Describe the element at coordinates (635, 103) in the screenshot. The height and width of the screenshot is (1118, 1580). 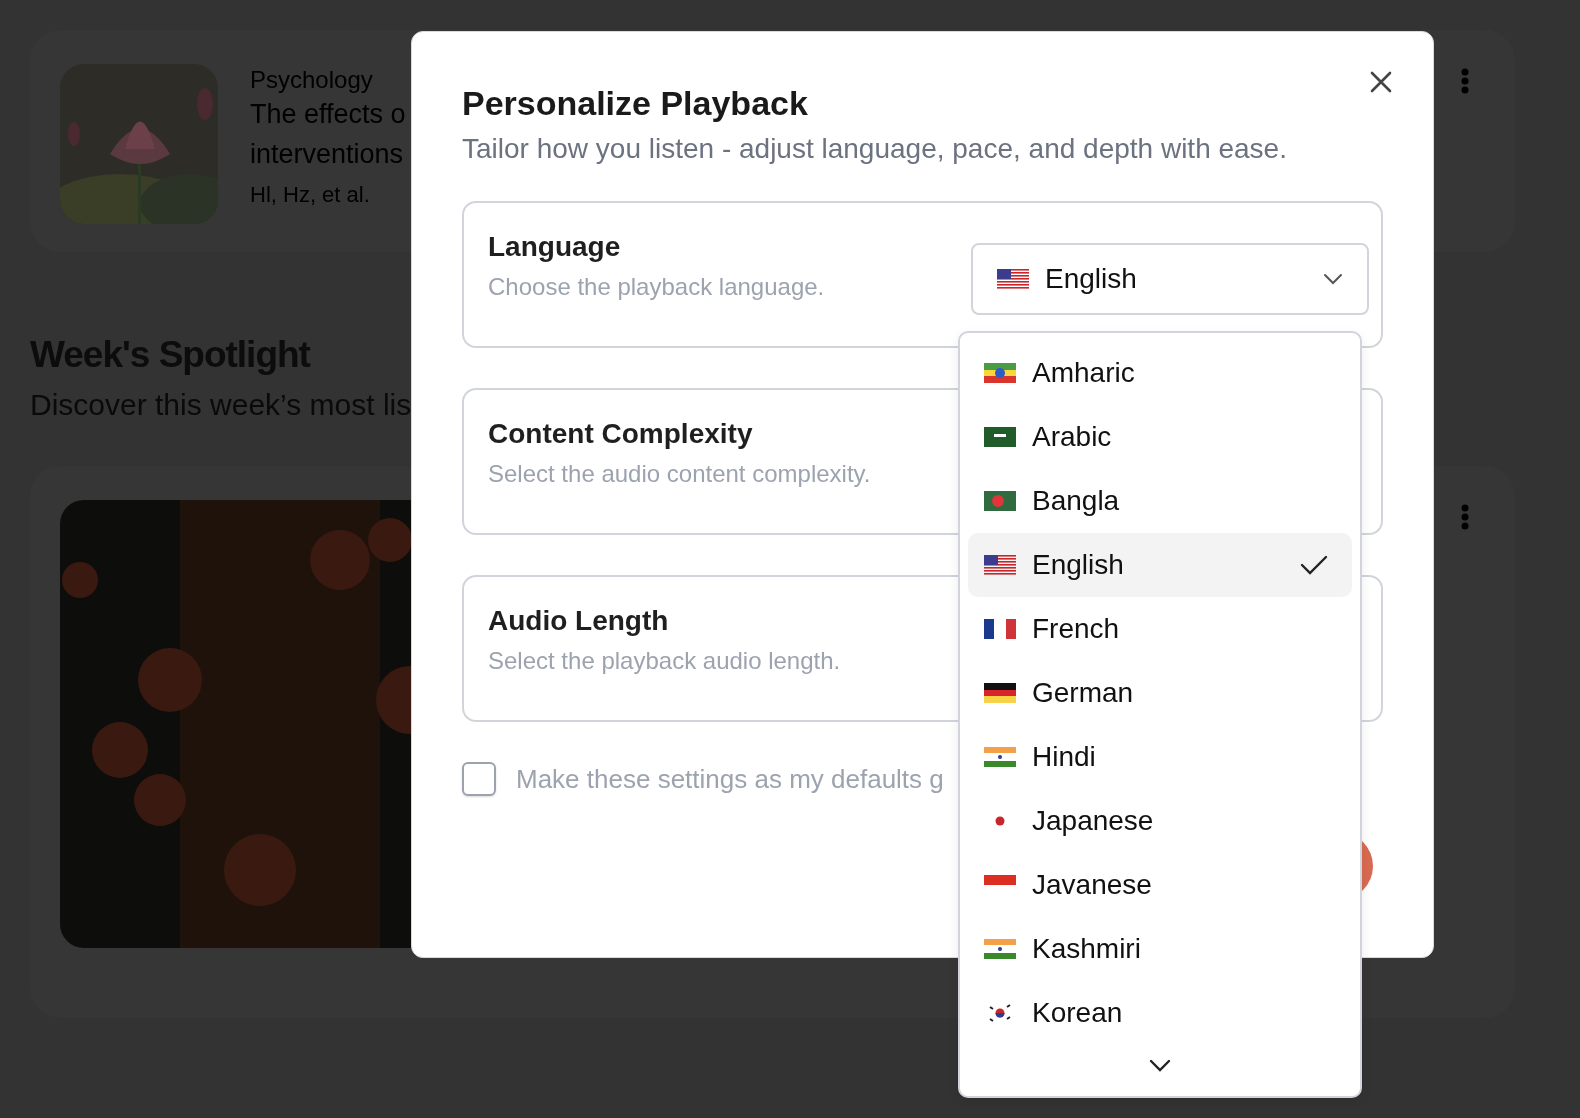
I see `dialog-title: Personalize Playback` at that location.